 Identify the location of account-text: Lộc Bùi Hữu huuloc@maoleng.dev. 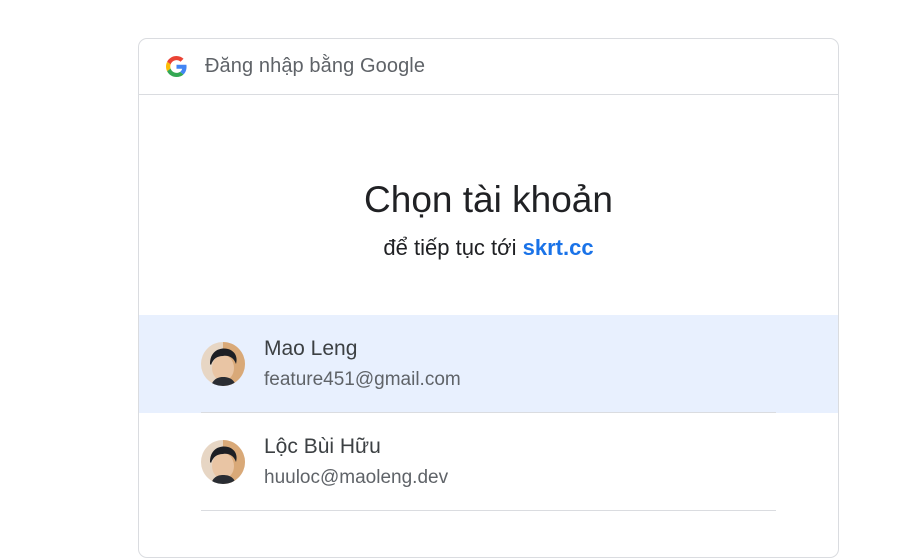
(356, 462).